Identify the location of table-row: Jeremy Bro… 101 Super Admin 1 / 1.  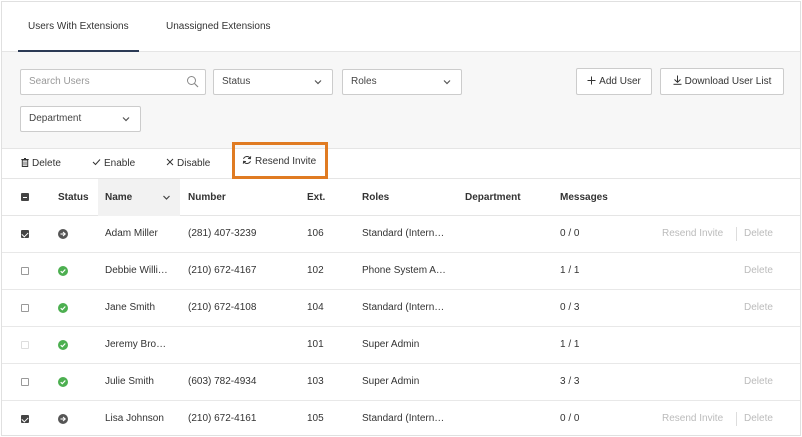
(401, 345).